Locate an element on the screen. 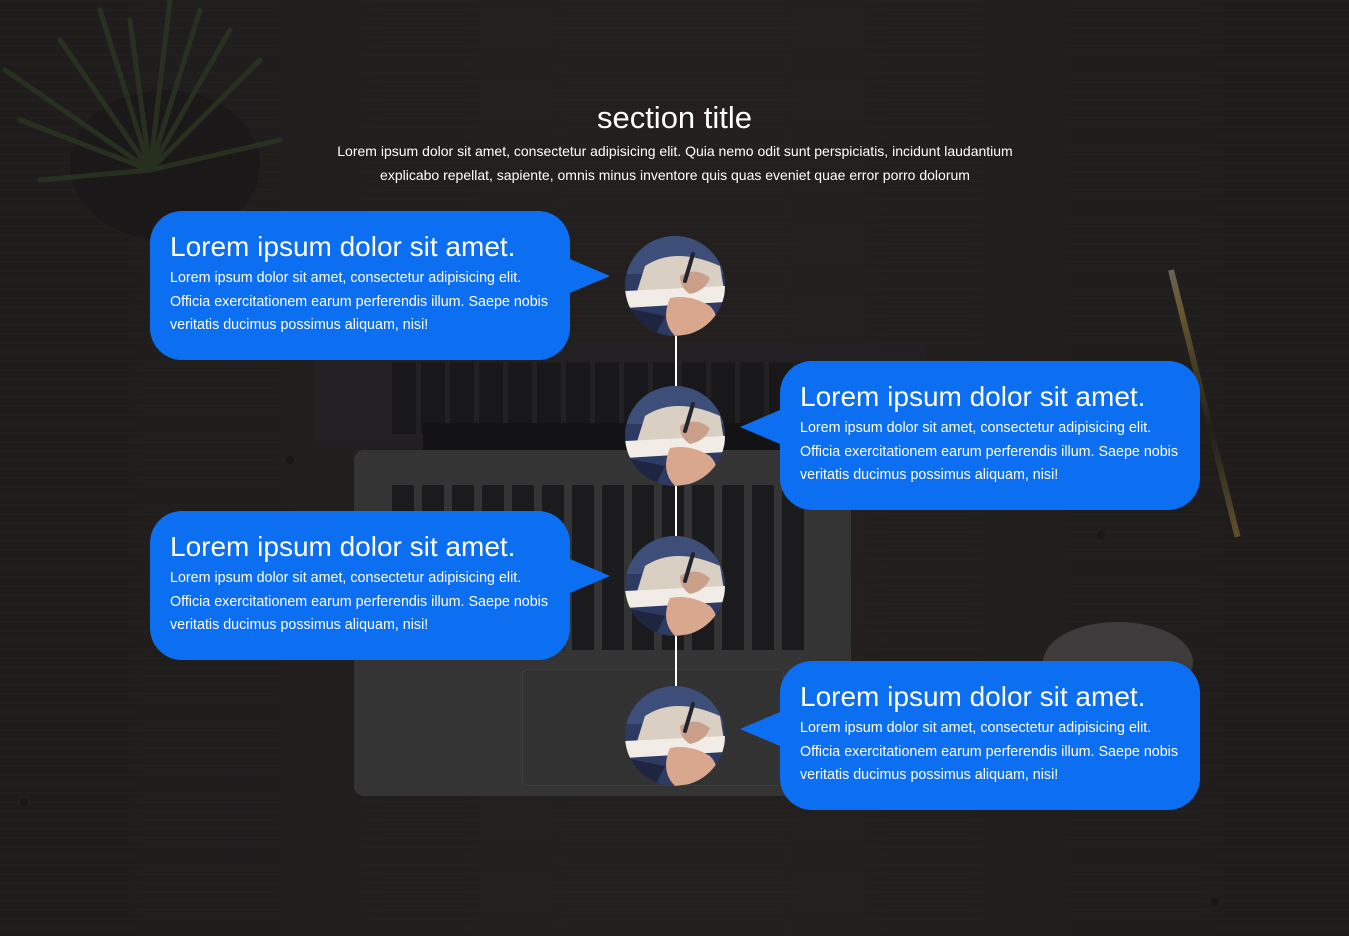 Image resolution: width=1349 pixels, height=936 pixels. section-title: section title is located at coordinates (674, 117).